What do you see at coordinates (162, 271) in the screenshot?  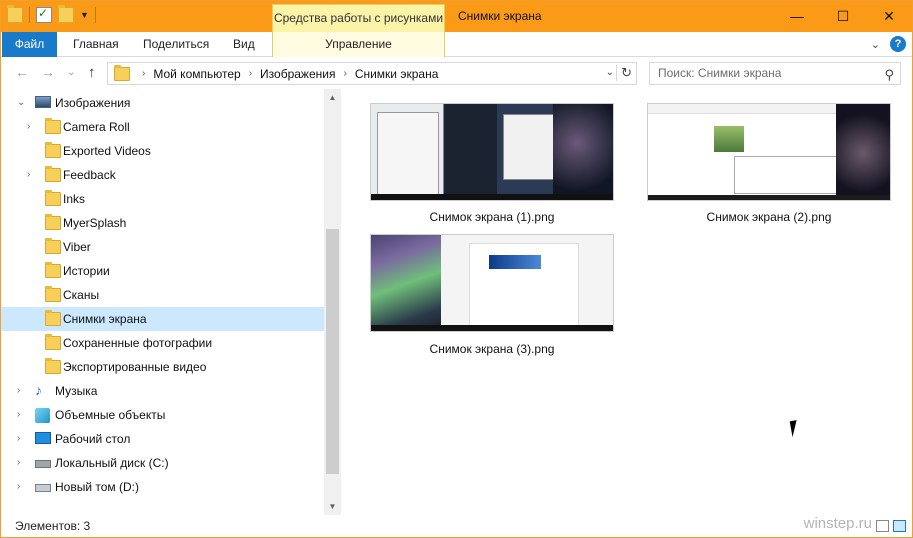 I see `tree-item: Истории` at bounding box center [162, 271].